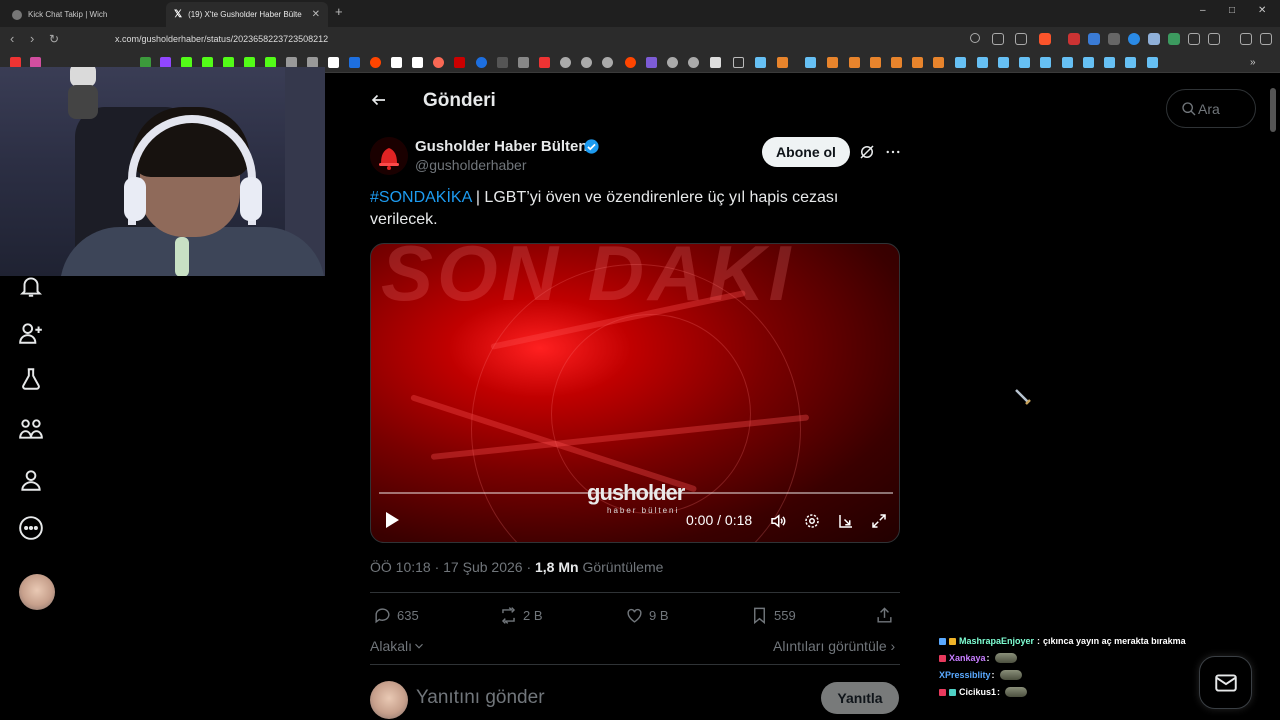 The image size is (1280, 720). I want to click on page-scrollbar, so click(1273, 110).